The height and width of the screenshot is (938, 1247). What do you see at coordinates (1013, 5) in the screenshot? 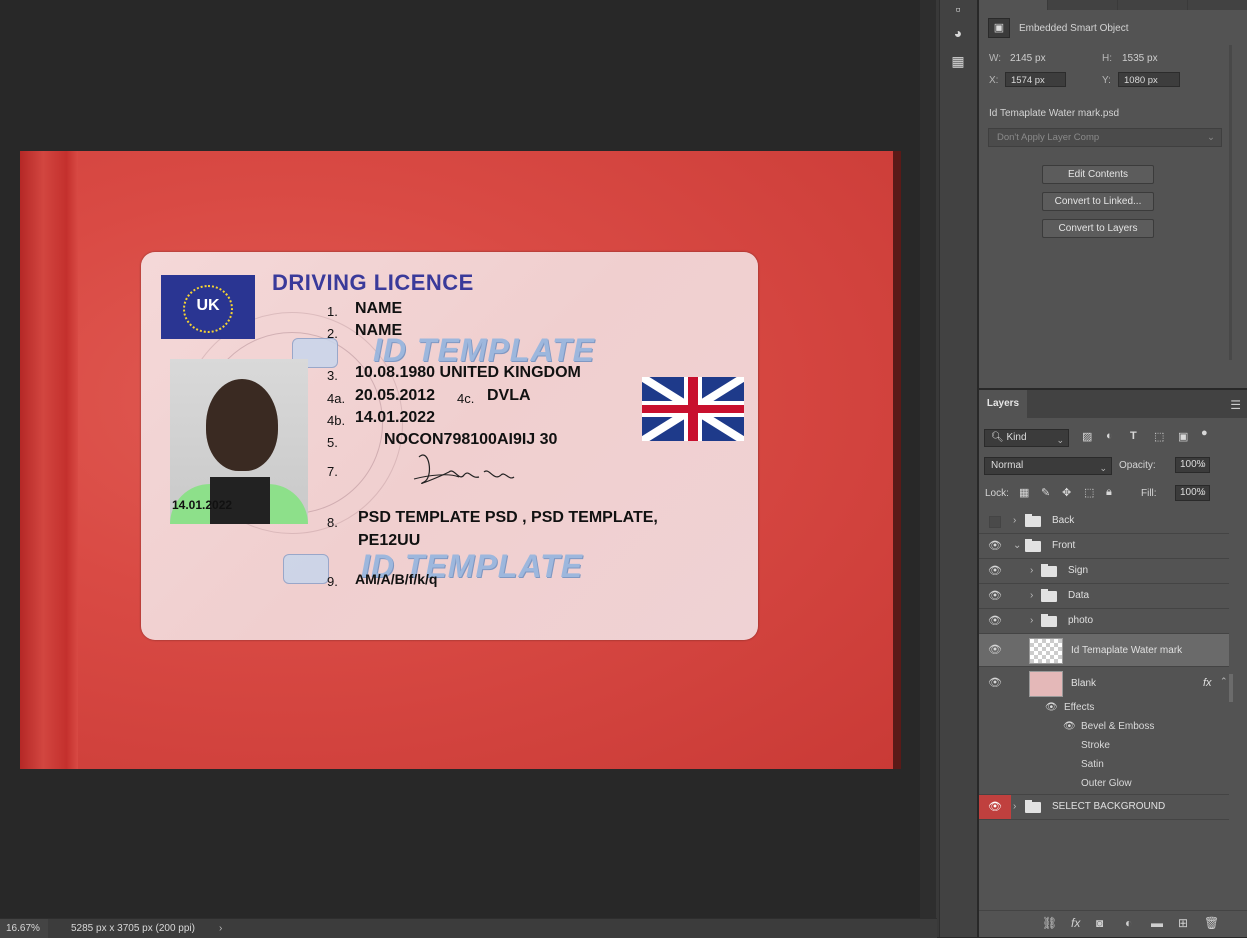
I see `tab-properties` at bounding box center [1013, 5].